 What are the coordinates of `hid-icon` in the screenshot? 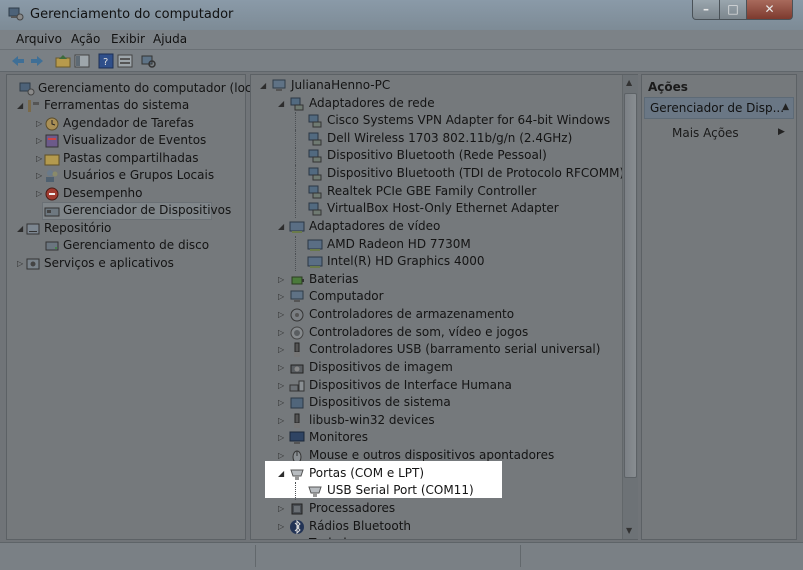 It's located at (297, 386).